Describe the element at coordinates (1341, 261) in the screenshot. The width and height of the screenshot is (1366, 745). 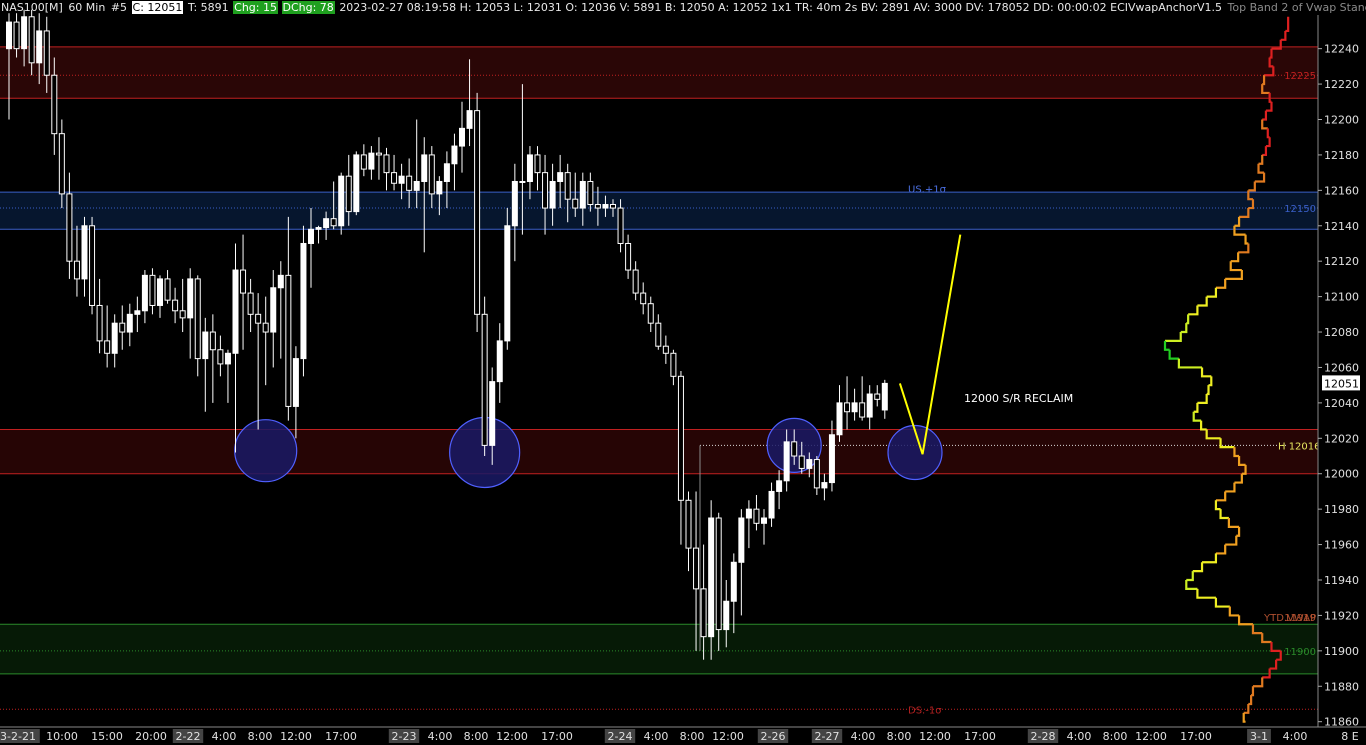
I see `price-tick-label: 12120` at that location.